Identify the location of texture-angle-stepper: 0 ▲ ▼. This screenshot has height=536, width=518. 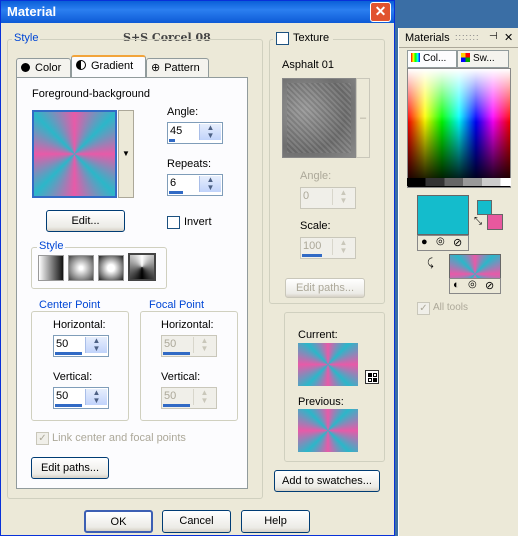
(328, 198).